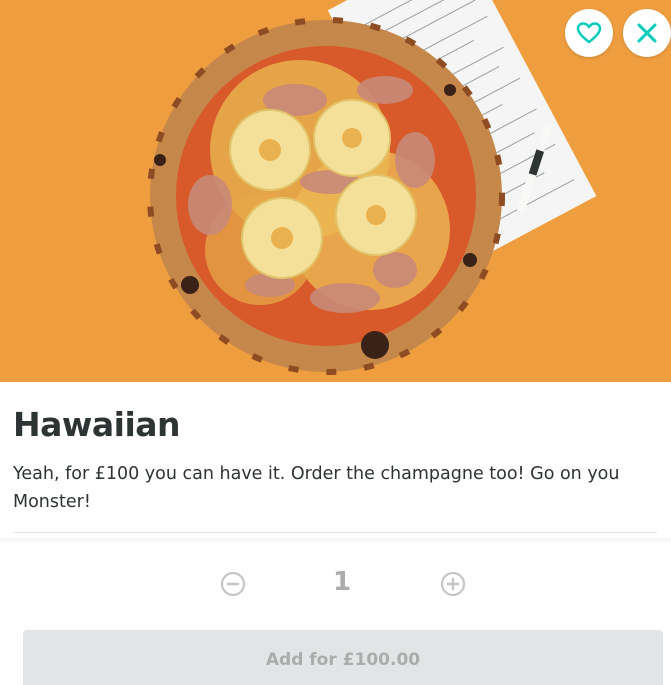  What do you see at coordinates (335, 532) in the screenshot?
I see `divider` at bounding box center [335, 532].